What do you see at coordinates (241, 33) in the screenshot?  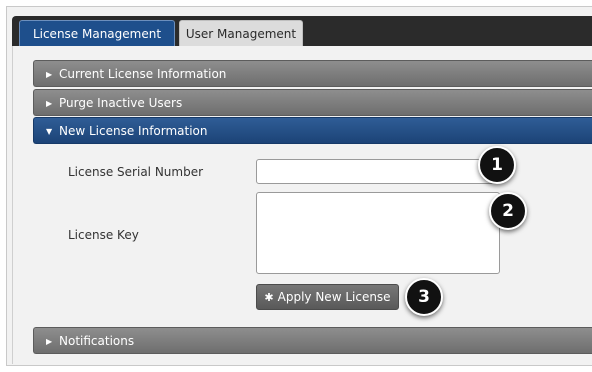 I see `tab-user-management: User Management` at bounding box center [241, 33].